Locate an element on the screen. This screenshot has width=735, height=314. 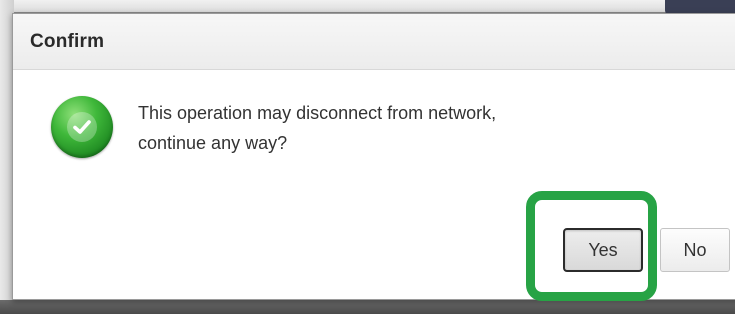
message-line-2: continue any way? is located at coordinates (213, 143).